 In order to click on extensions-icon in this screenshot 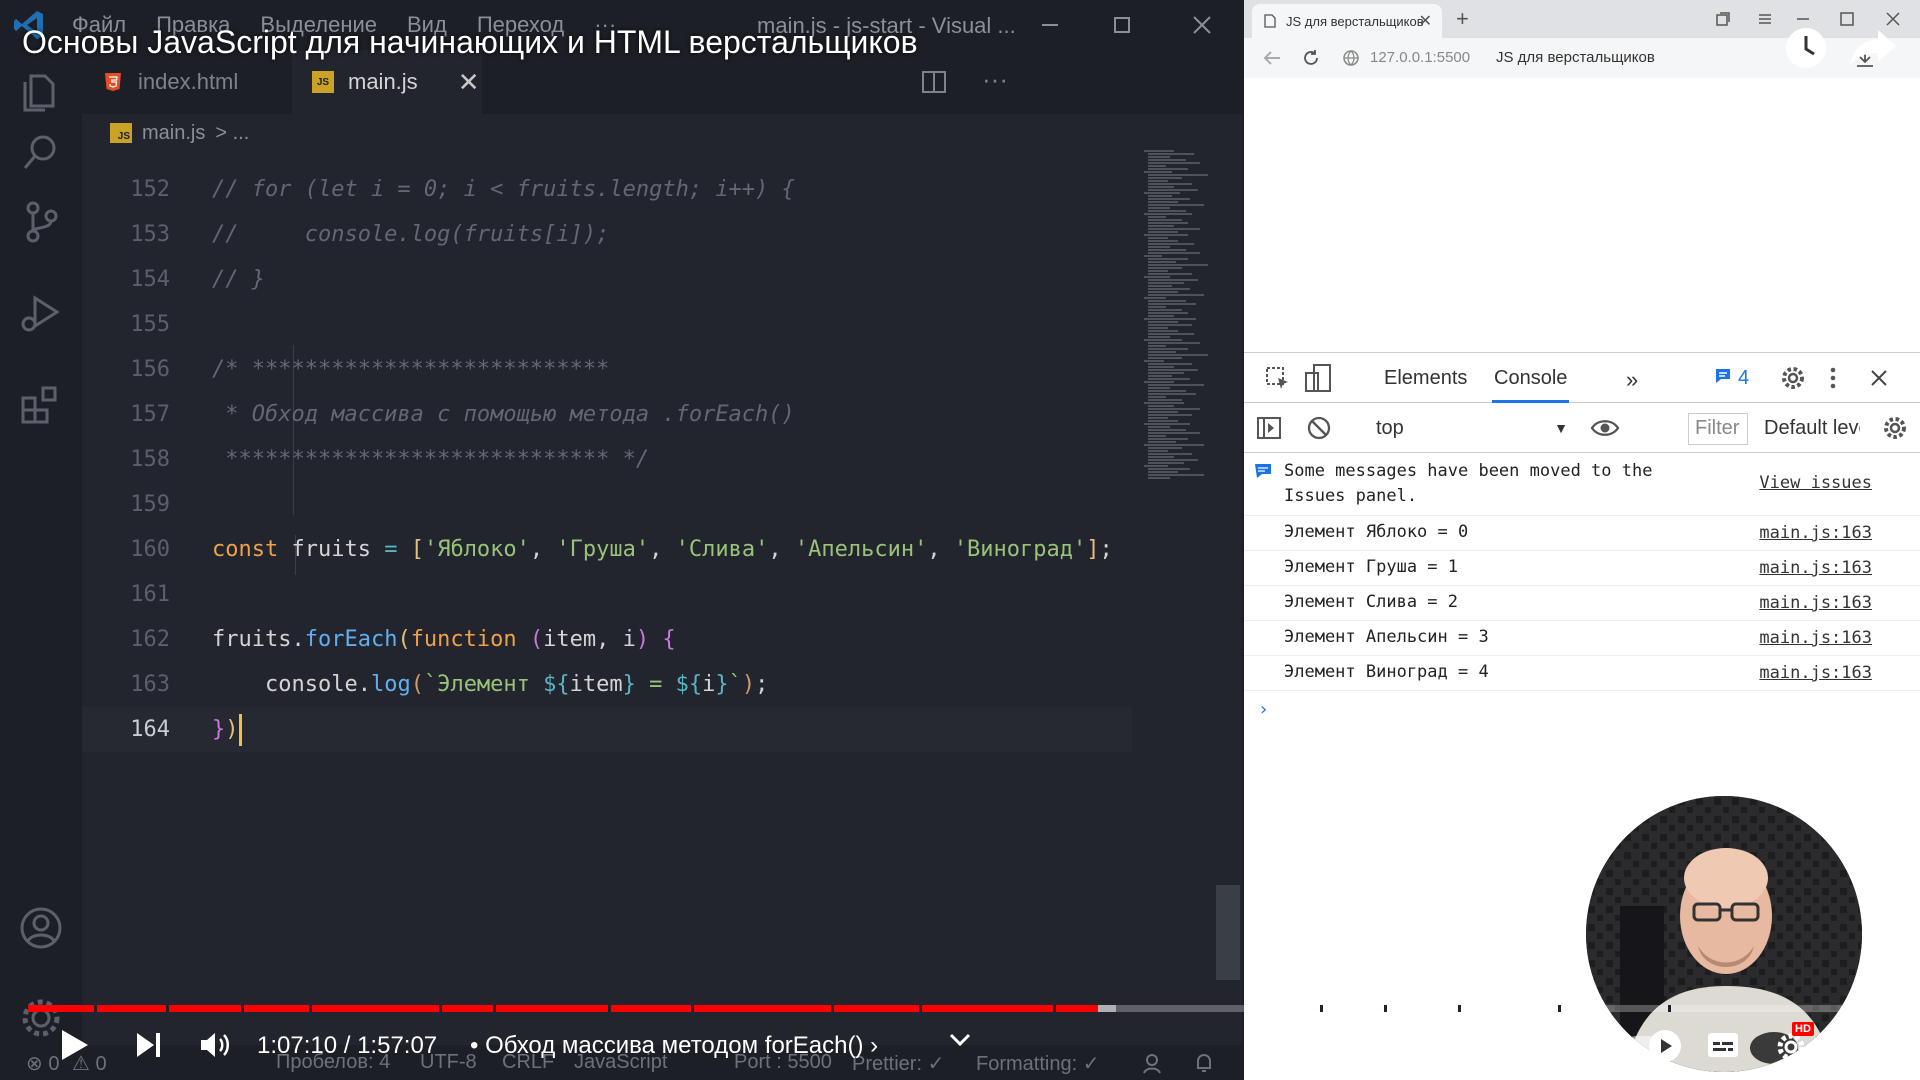, I will do `click(41, 404)`.